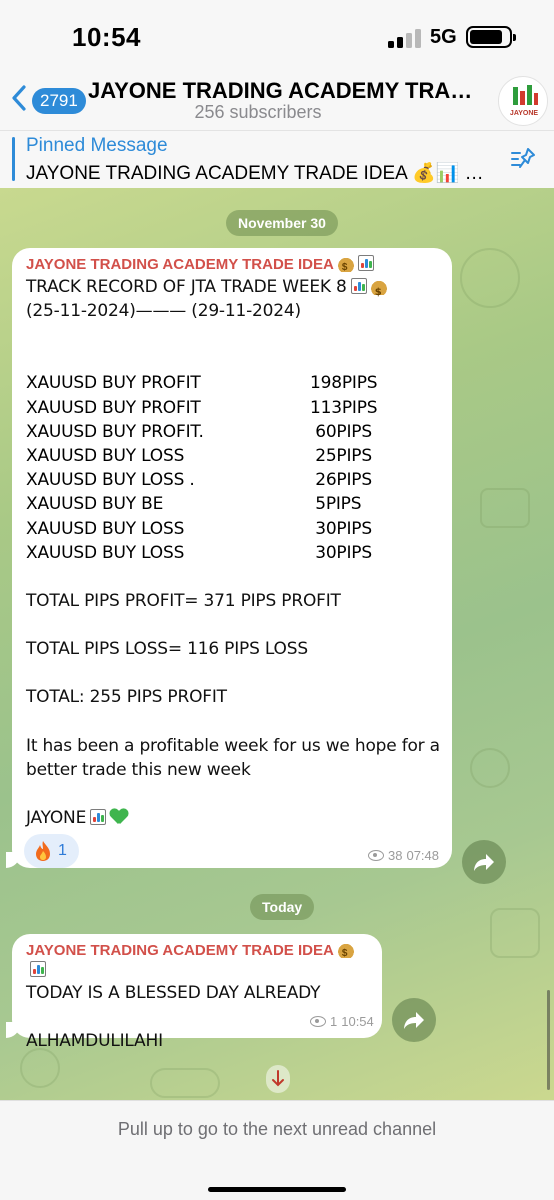 The image size is (554, 1200). I want to click on message-line: TODAY IS A BLESSED DAY ALREADY, so click(173, 993).